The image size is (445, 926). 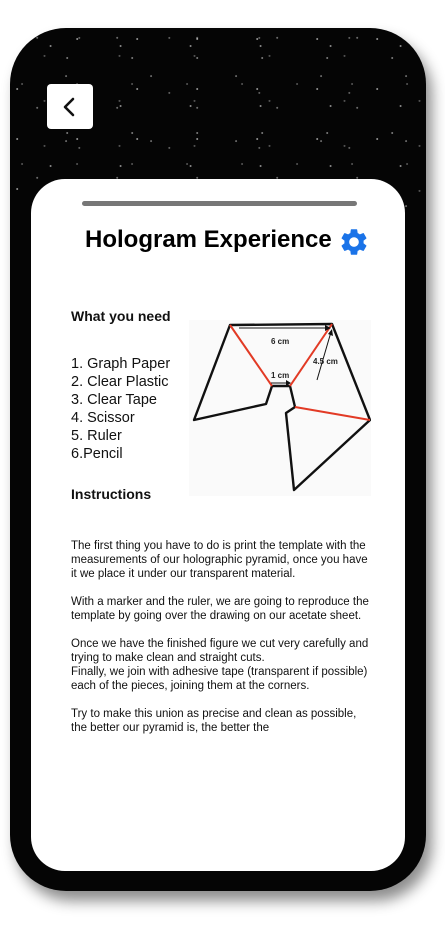 What do you see at coordinates (219, 203) in the screenshot?
I see `drag-handle` at bounding box center [219, 203].